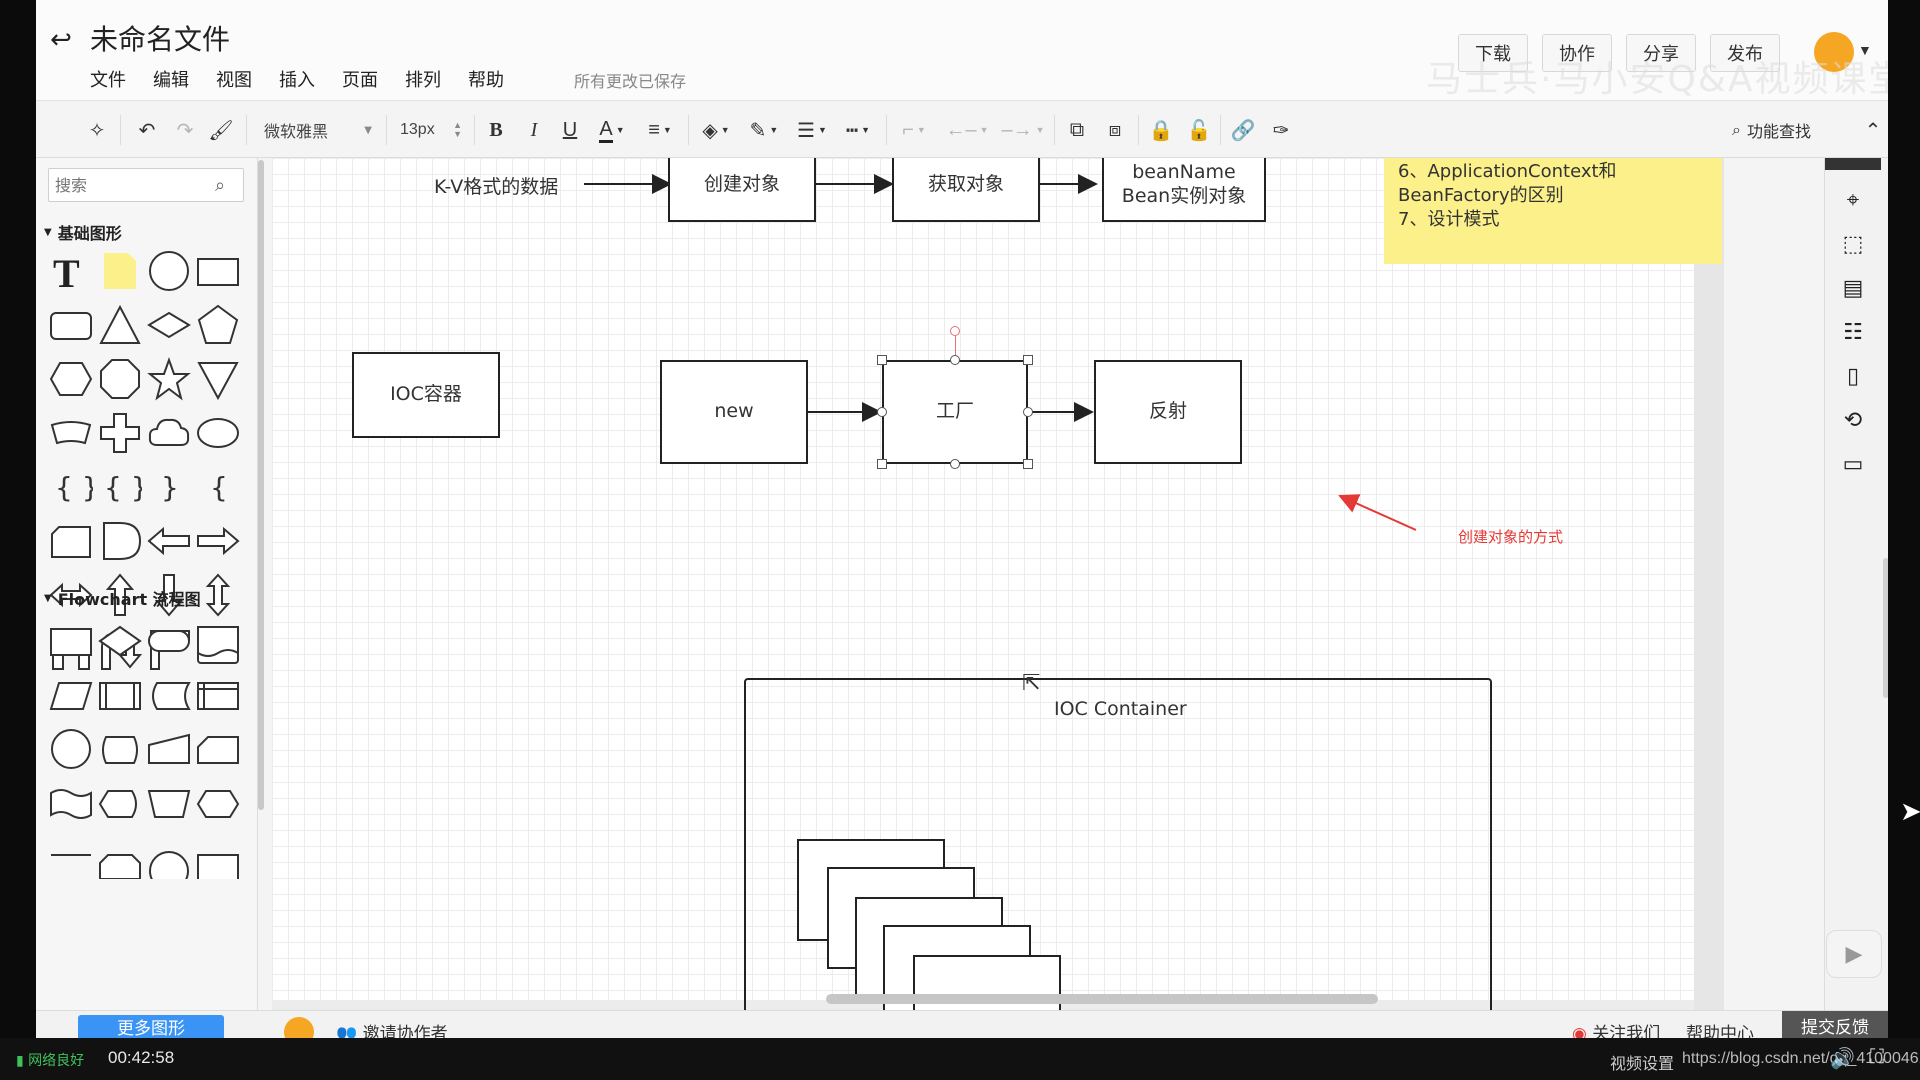 Image resolution: width=1920 pixels, height=1080 pixels. Describe the element at coordinates (1168, 412) in the screenshot. I see `reflect-box: 反射` at that location.